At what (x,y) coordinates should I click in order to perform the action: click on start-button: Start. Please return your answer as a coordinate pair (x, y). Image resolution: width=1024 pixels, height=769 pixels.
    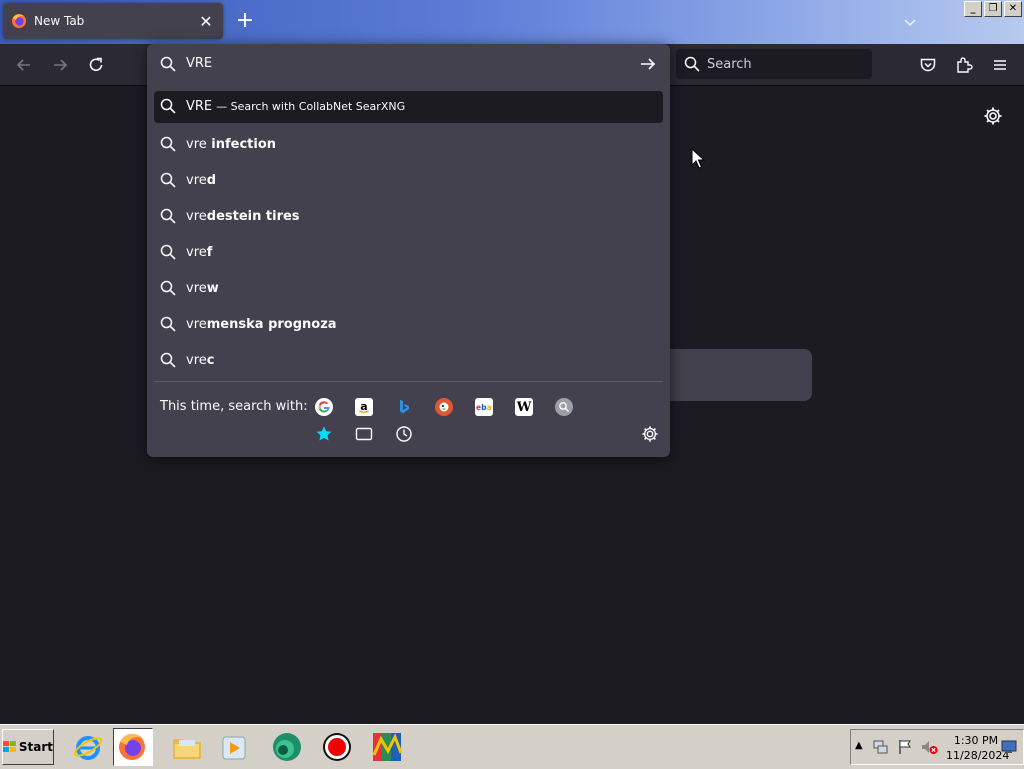
    Looking at the image, I should click on (28, 747).